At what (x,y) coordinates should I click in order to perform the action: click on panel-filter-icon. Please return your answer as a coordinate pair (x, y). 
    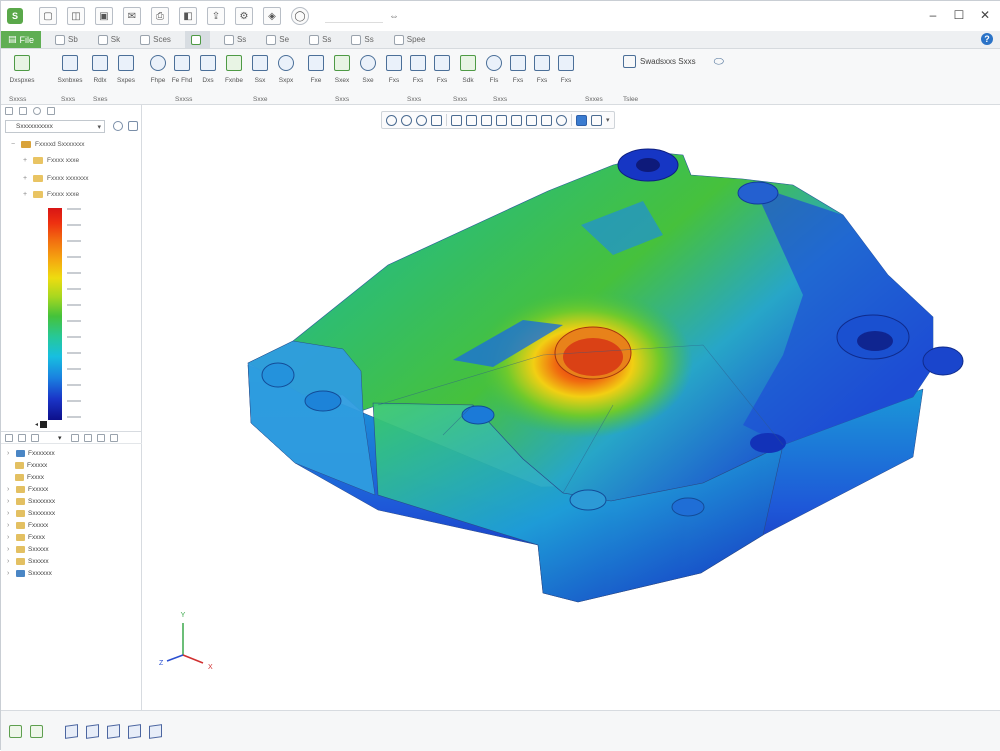
    Looking at the image, I should click on (23, 111).